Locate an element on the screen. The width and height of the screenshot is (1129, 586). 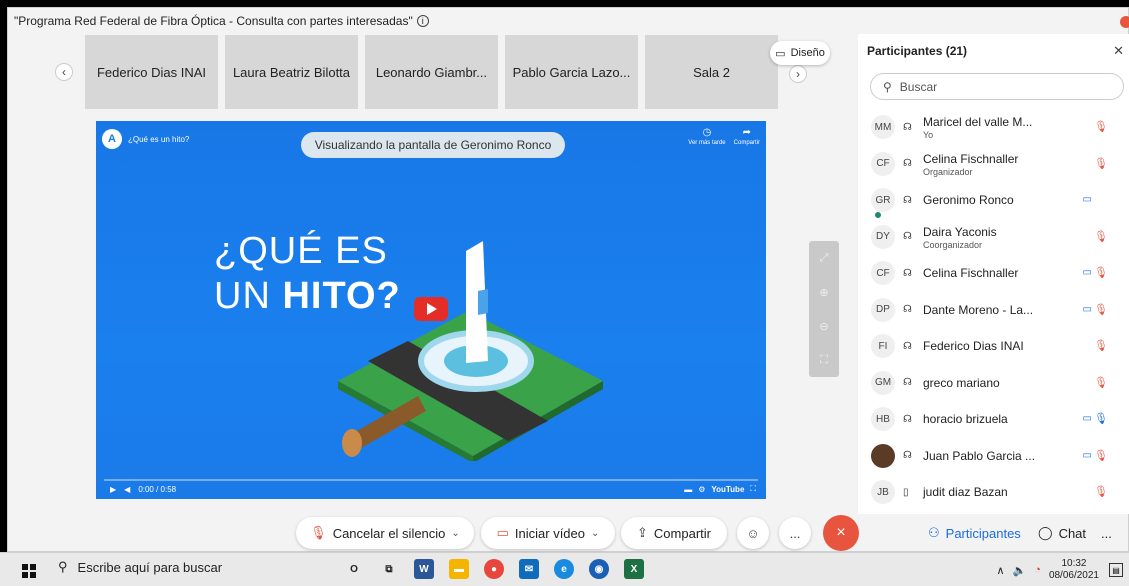
taskbar-search: ⚲ Escribe aquí para buscar is located at coordinates (140, 567).